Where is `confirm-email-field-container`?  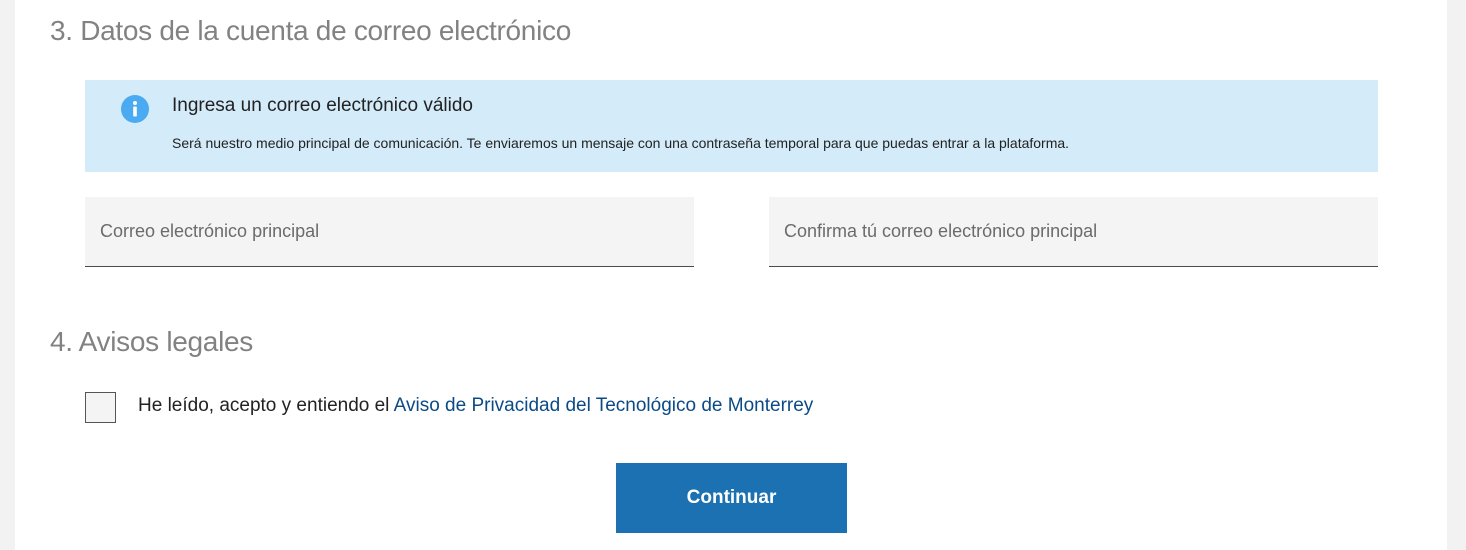
confirm-email-field-container is located at coordinates (1073, 232).